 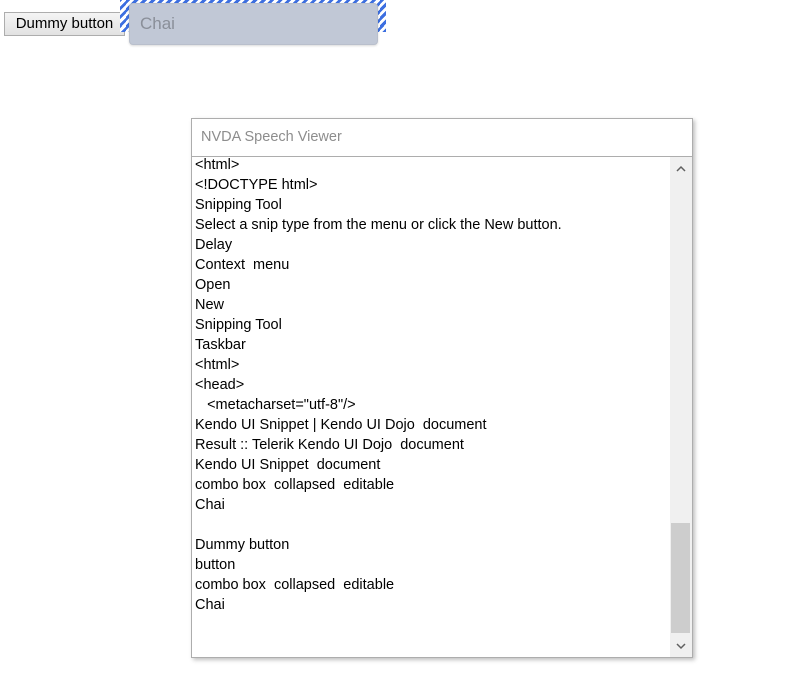 I want to click on dummy-button: Dummy button, so click(x=64, y=24).